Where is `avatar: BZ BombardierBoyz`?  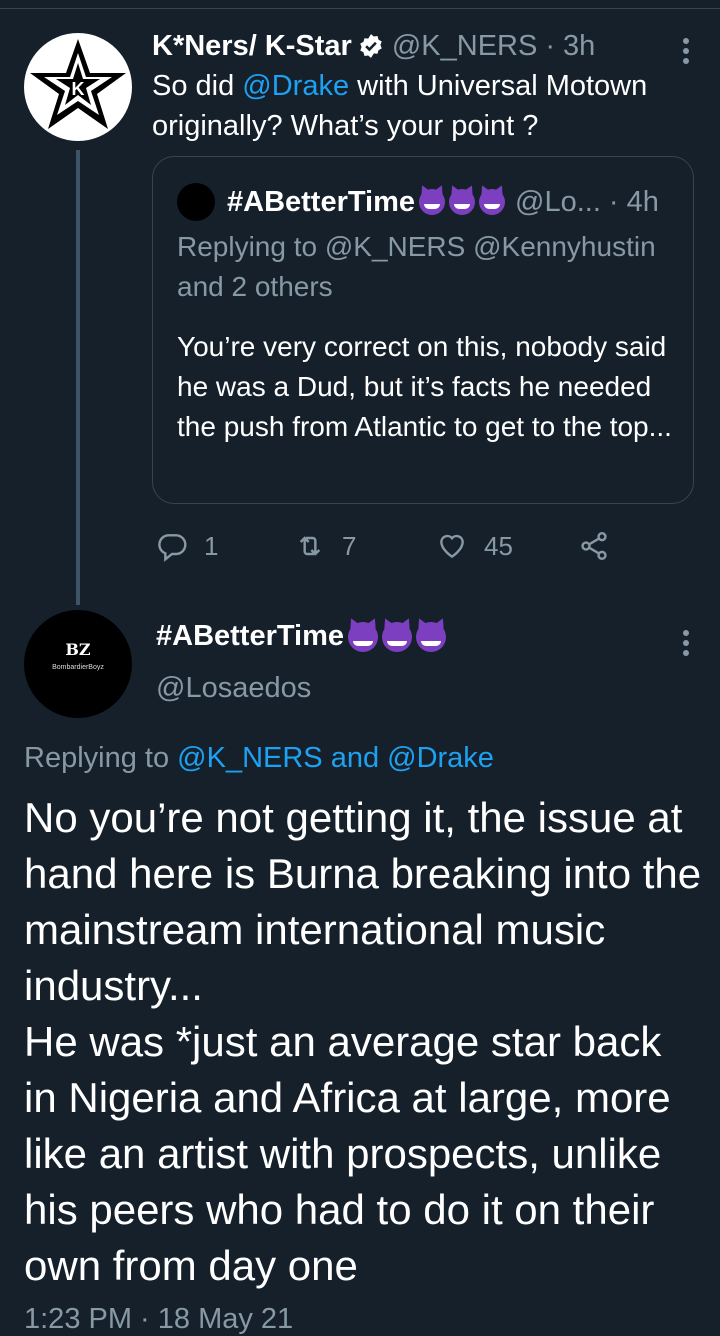
avatar: BZ BombardierBoyz is located at coordinates (78, 664).